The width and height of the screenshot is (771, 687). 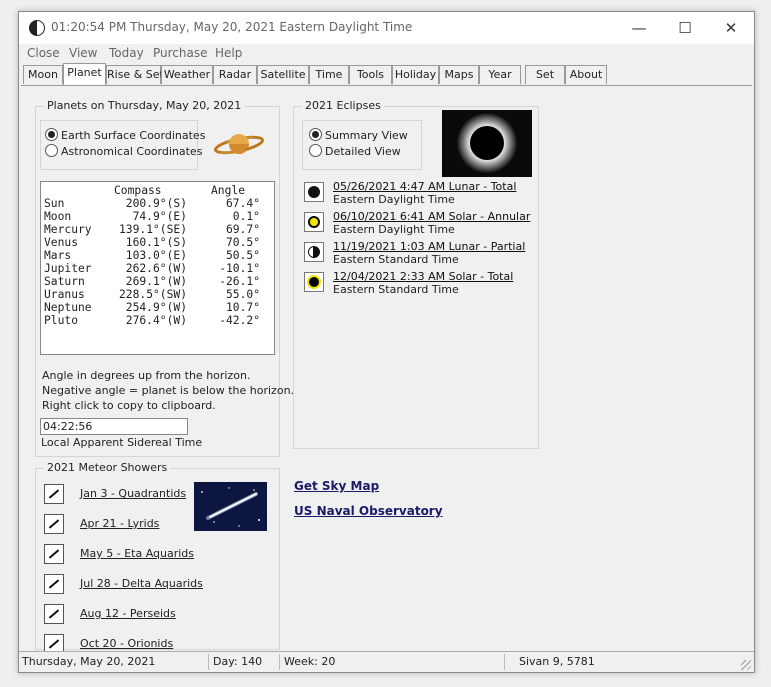 I want to click on menu-today: Today, so click(x=126, y=53).